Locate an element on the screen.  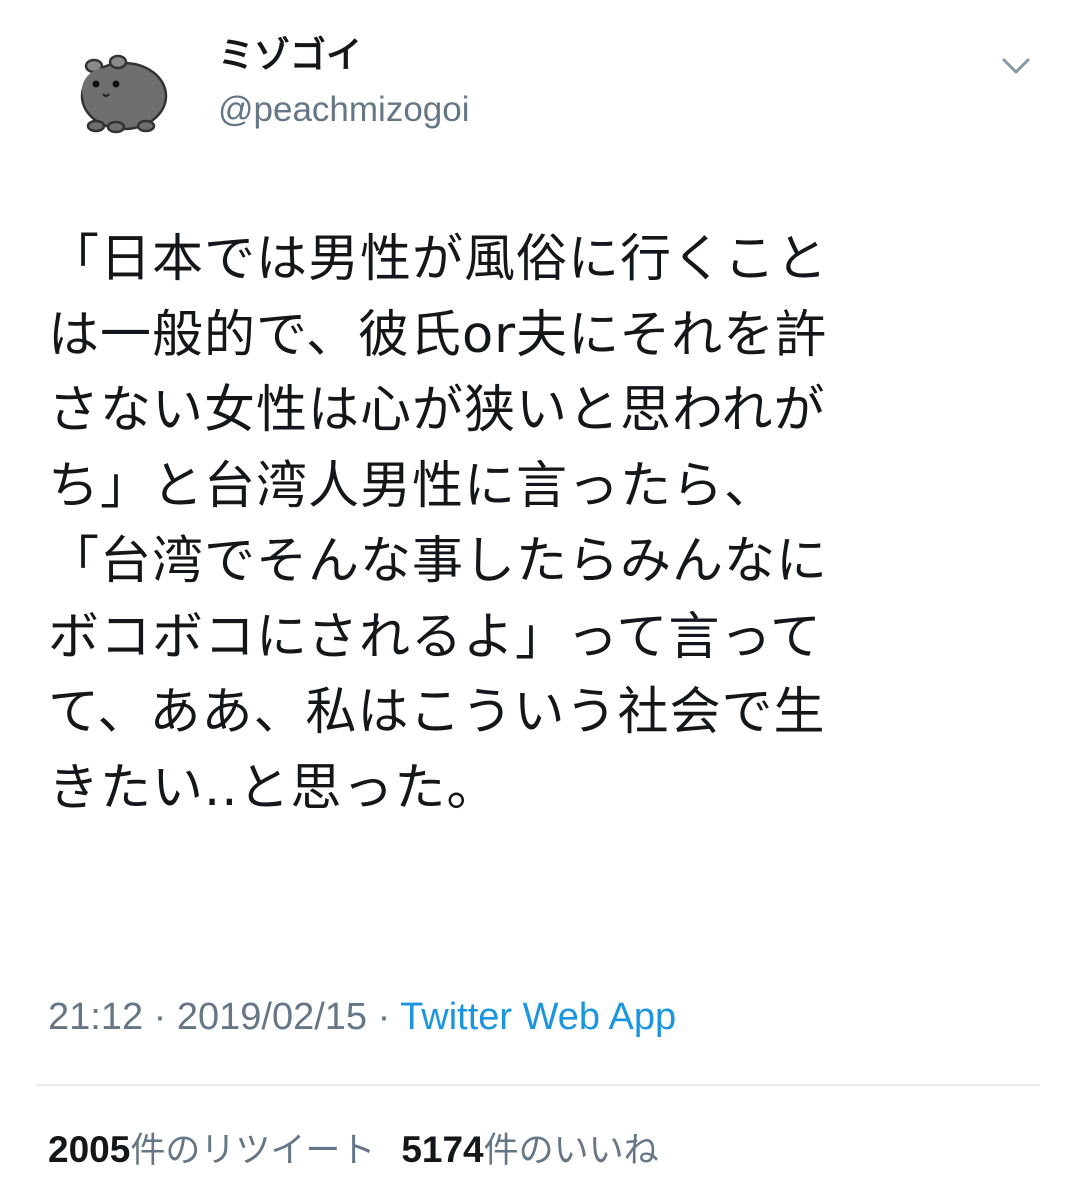
likes-stat: 5174件のいいね is located at coordinates (530, 1150).